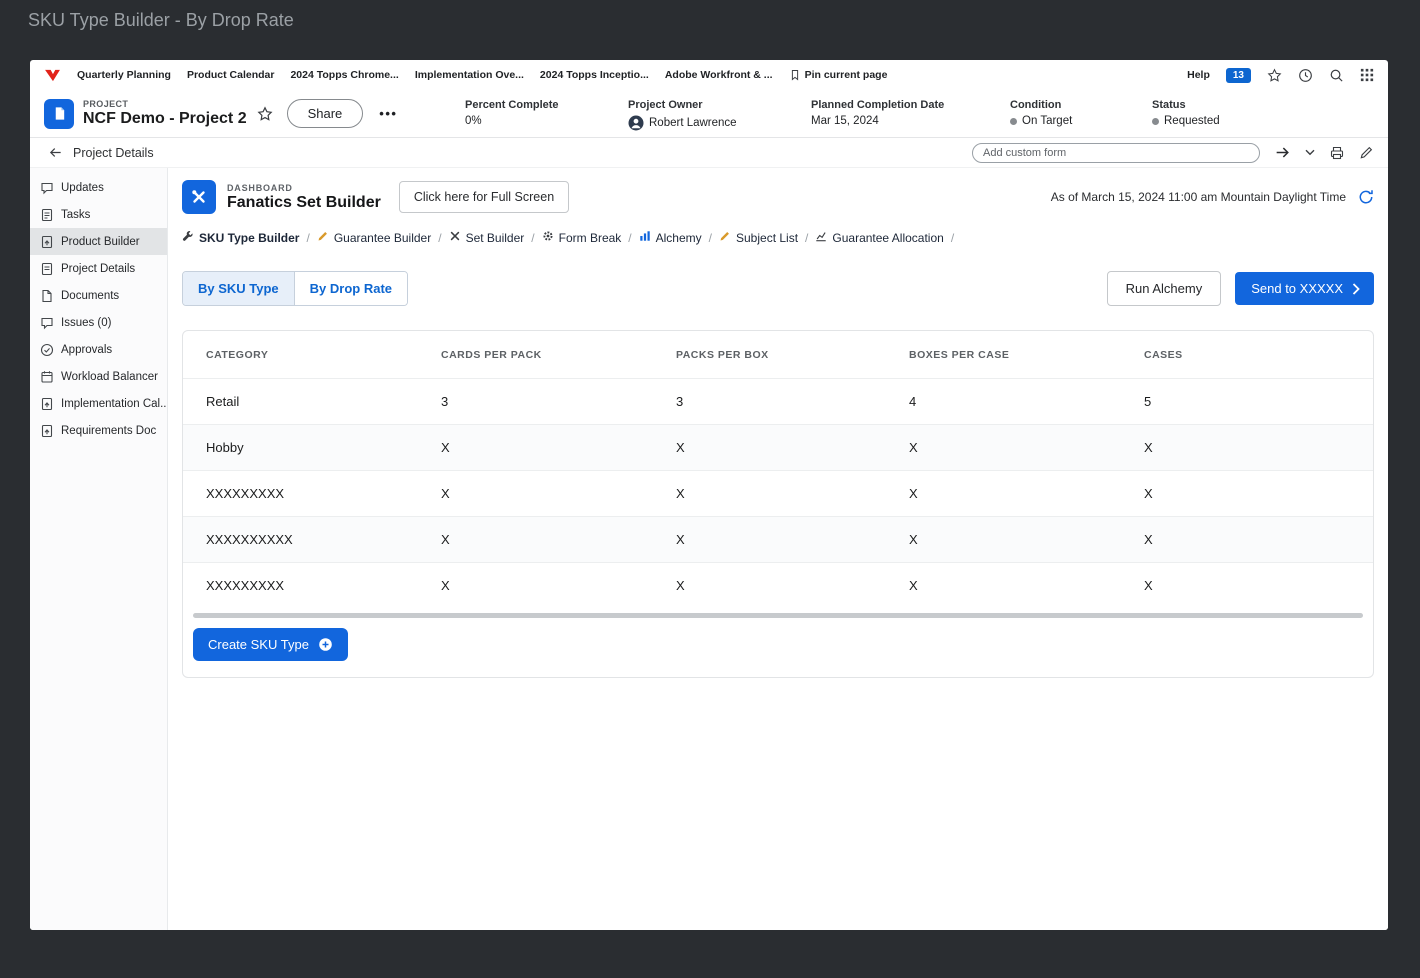 Image resolution: width=1420 pixels, height=978 pixels. What do you see at coordinates (76, 214) in the screenshot?
I see `sidebar-label: Tasks` at bounding box center [76, 214].